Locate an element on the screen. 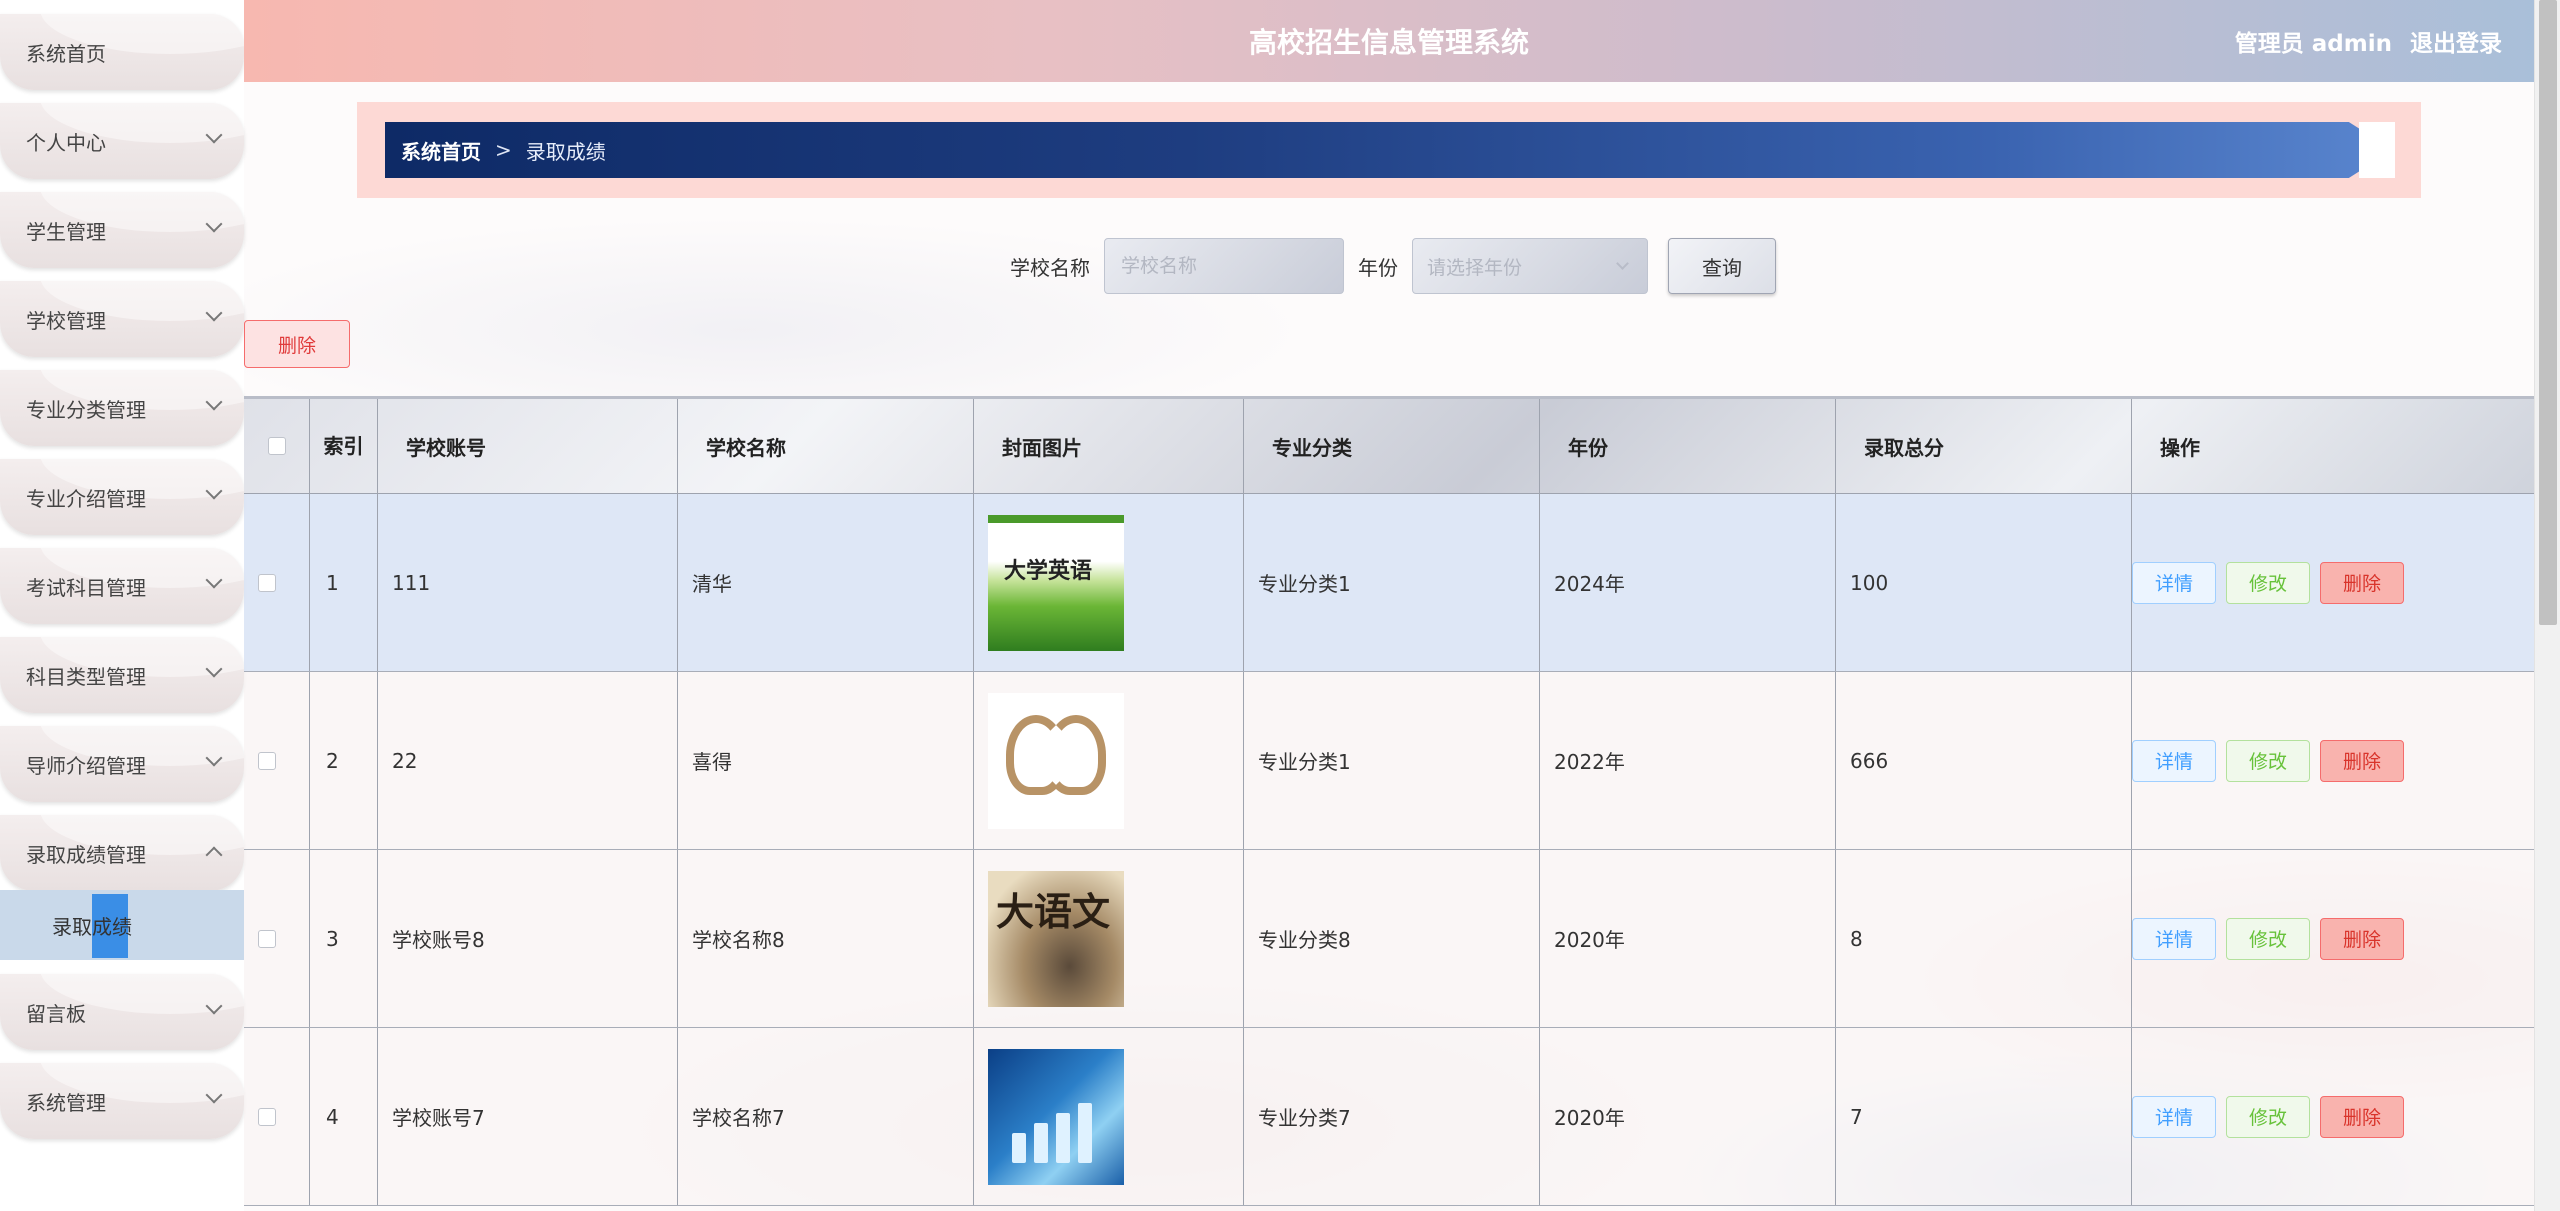 The height and width of the screenshot is (1211, 2560). sidebar-item-personal-center: 个人中心 is located at coordinates (122, 141).